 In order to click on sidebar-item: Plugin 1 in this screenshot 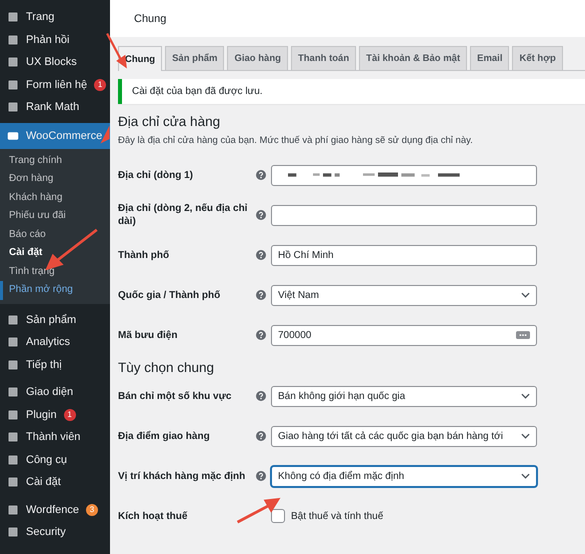, I will do `click(55, 415)`.